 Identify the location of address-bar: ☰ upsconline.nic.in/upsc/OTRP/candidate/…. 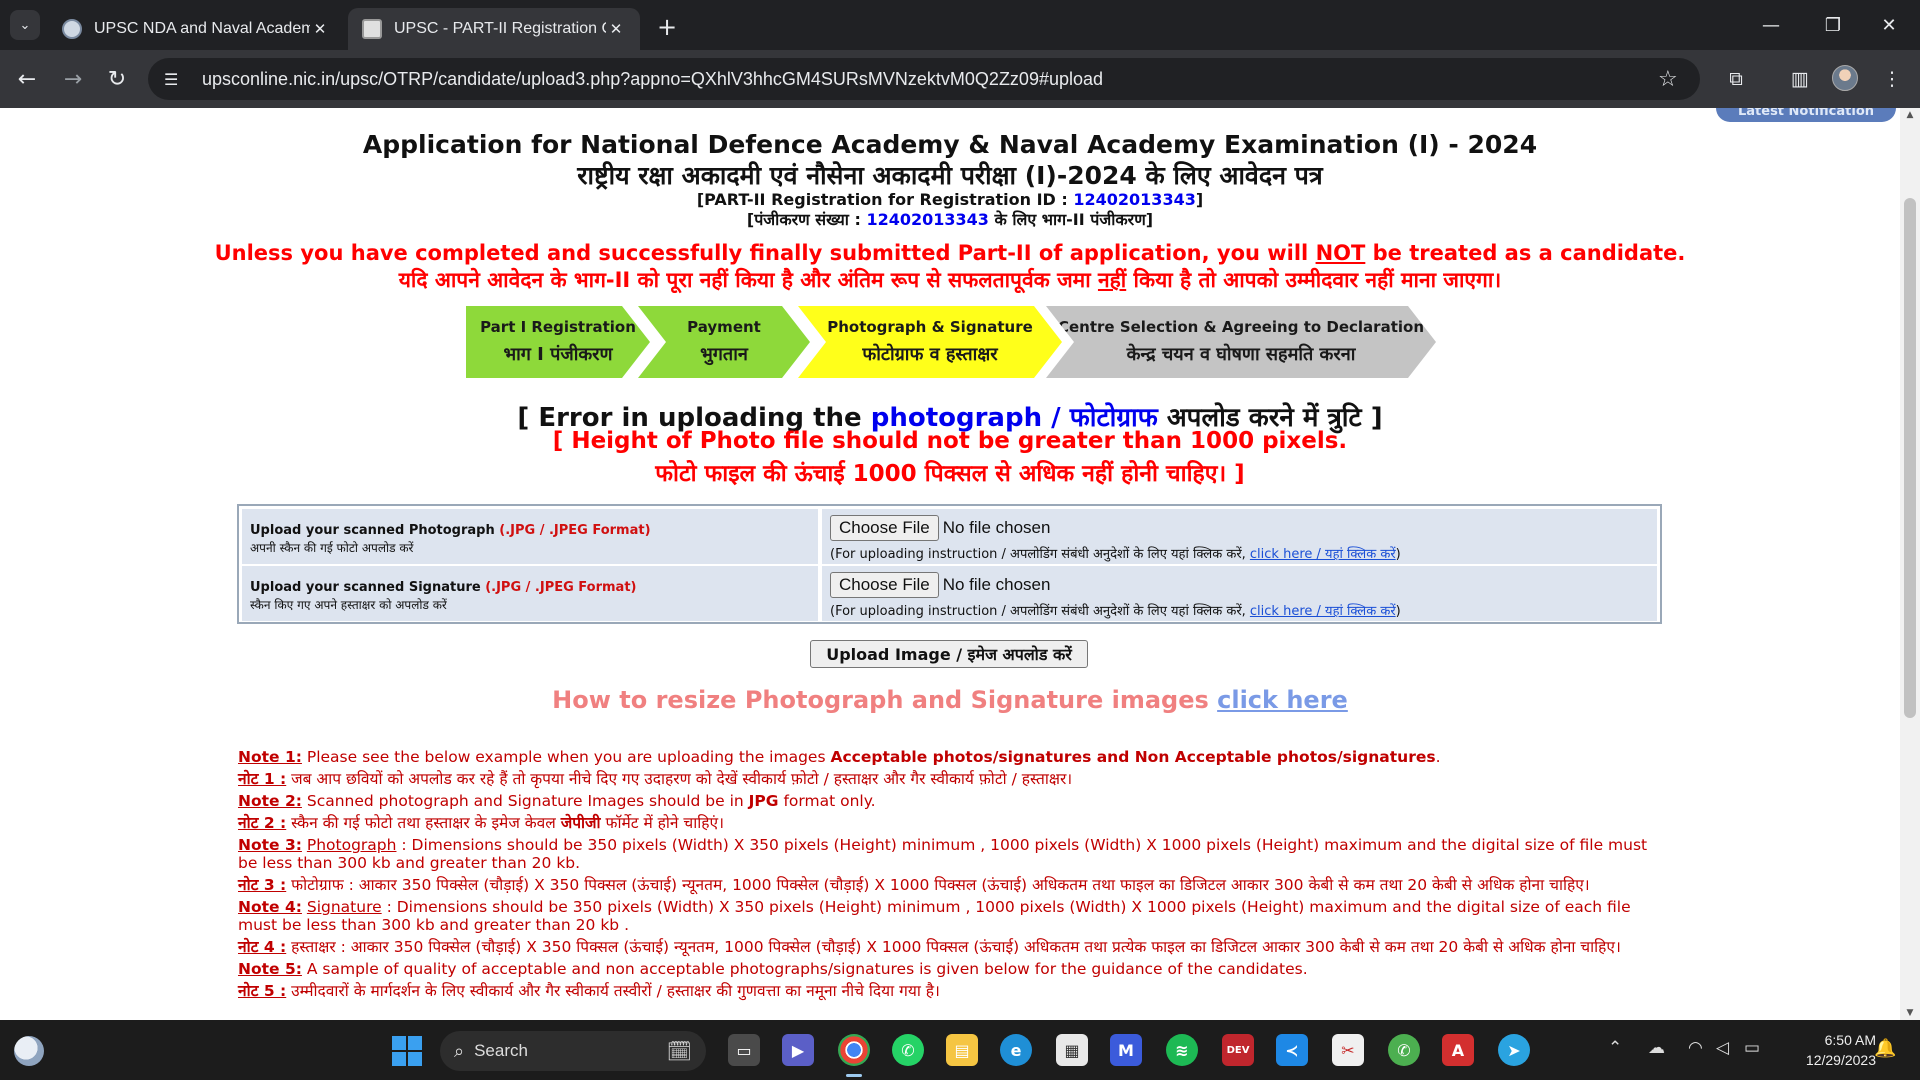
(924, 79).